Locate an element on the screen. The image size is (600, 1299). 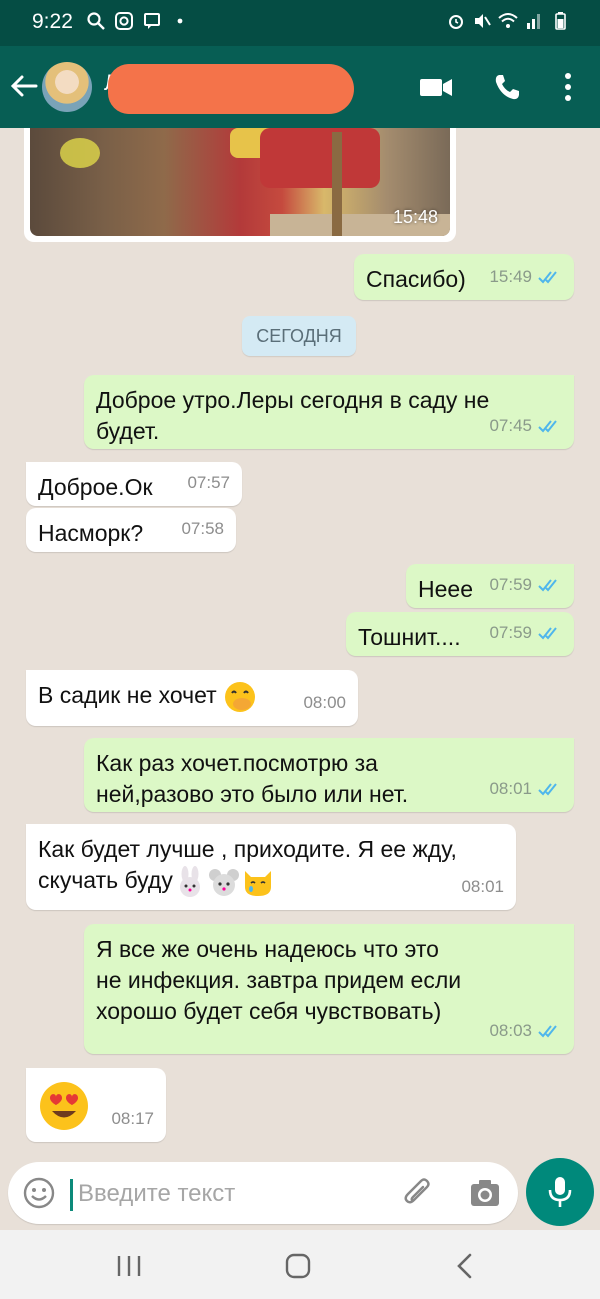
heart-eyes-emoji is located at coordinates (64, 1106).